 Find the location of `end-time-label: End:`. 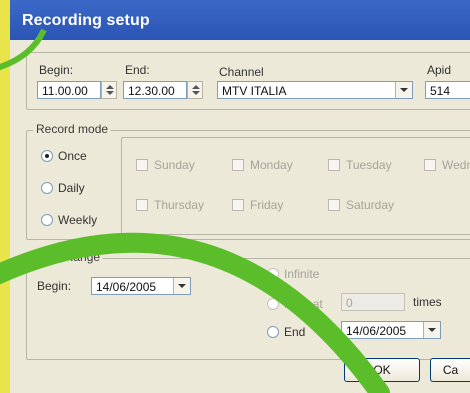

end-time-label: End: is located at coordinates (137, 70).